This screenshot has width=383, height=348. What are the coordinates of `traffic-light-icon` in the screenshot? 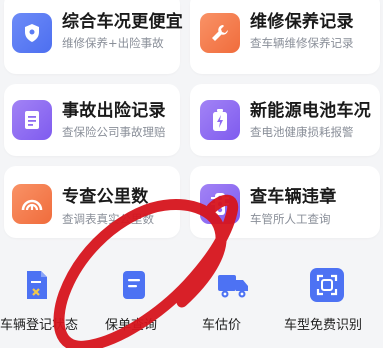 It's located at (220, 204).